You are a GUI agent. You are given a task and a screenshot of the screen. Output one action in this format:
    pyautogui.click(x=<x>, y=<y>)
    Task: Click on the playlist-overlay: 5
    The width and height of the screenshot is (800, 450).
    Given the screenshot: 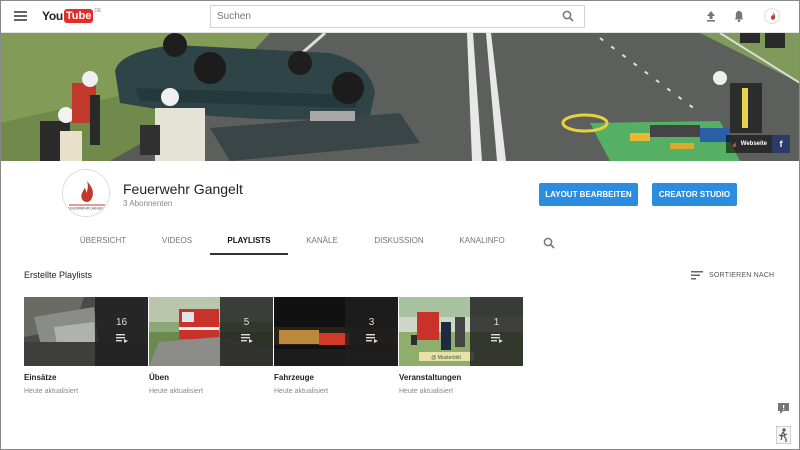 What is the action you would take?
    pyautogui.click(x=246, y=331)
    